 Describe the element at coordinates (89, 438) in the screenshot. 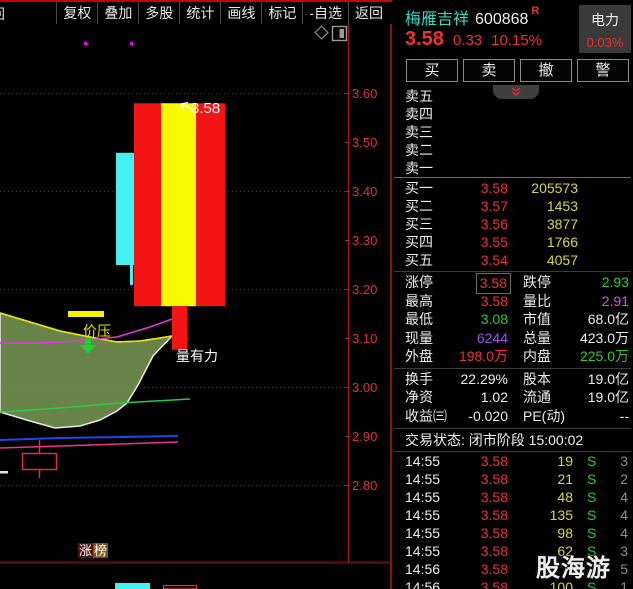

I see `blue-indicator-line` at that location.